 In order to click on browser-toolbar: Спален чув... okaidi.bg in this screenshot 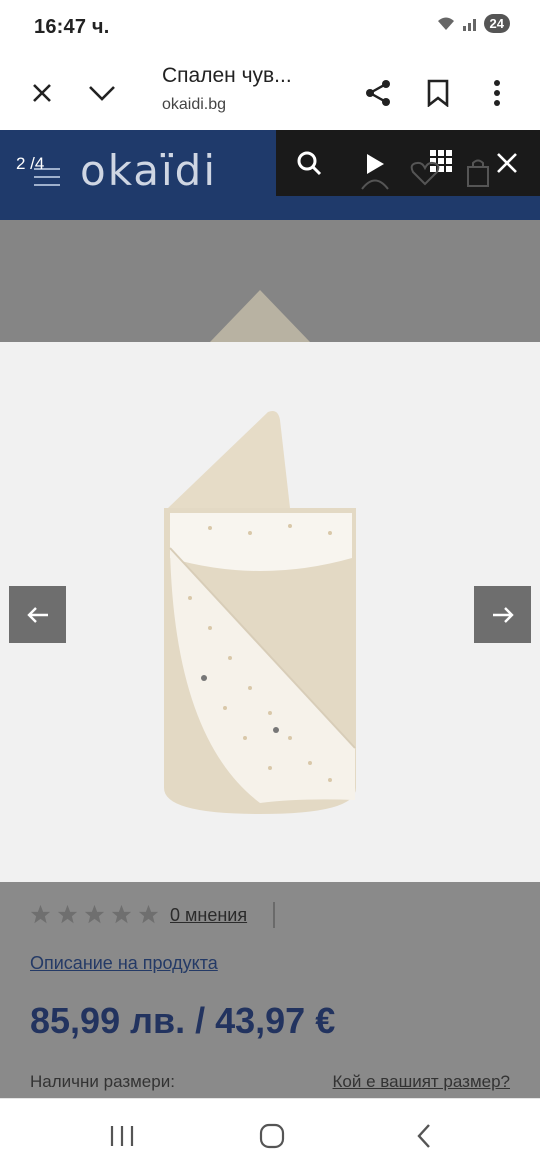, I will do `click(270, 93)`.